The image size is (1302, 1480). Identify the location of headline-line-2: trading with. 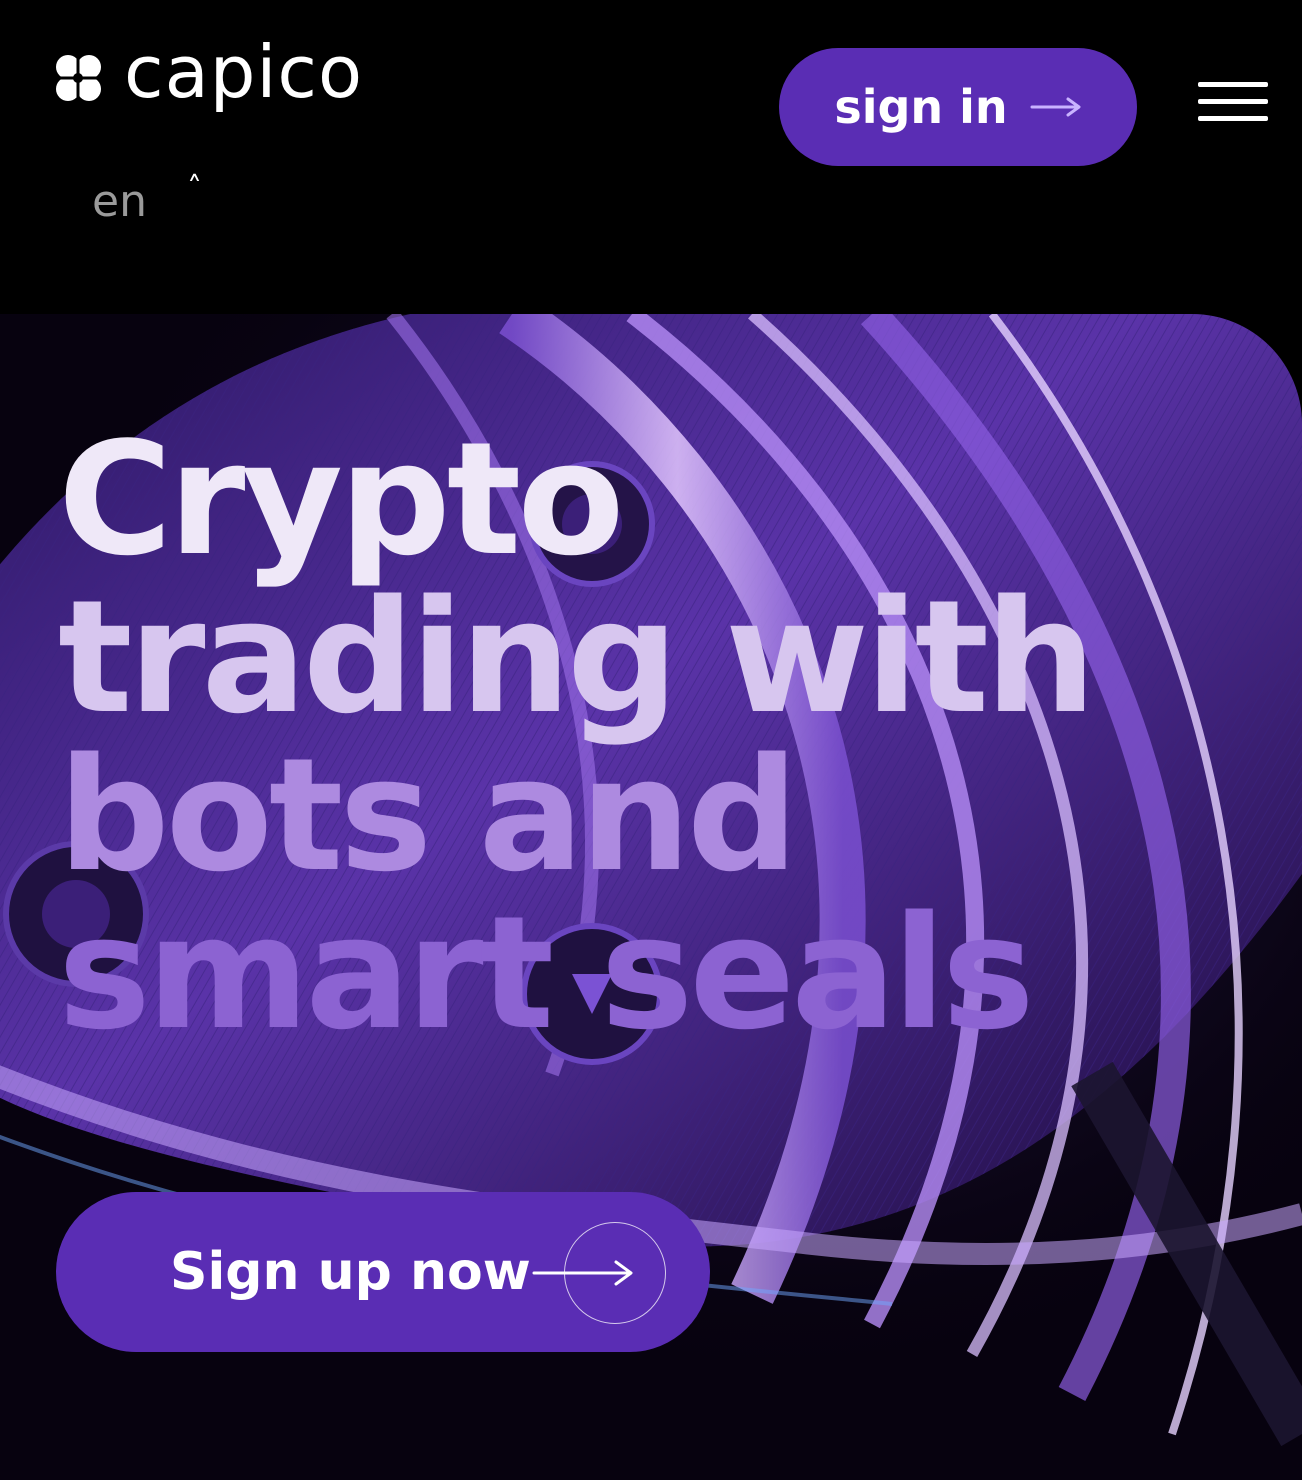
(577, 657).